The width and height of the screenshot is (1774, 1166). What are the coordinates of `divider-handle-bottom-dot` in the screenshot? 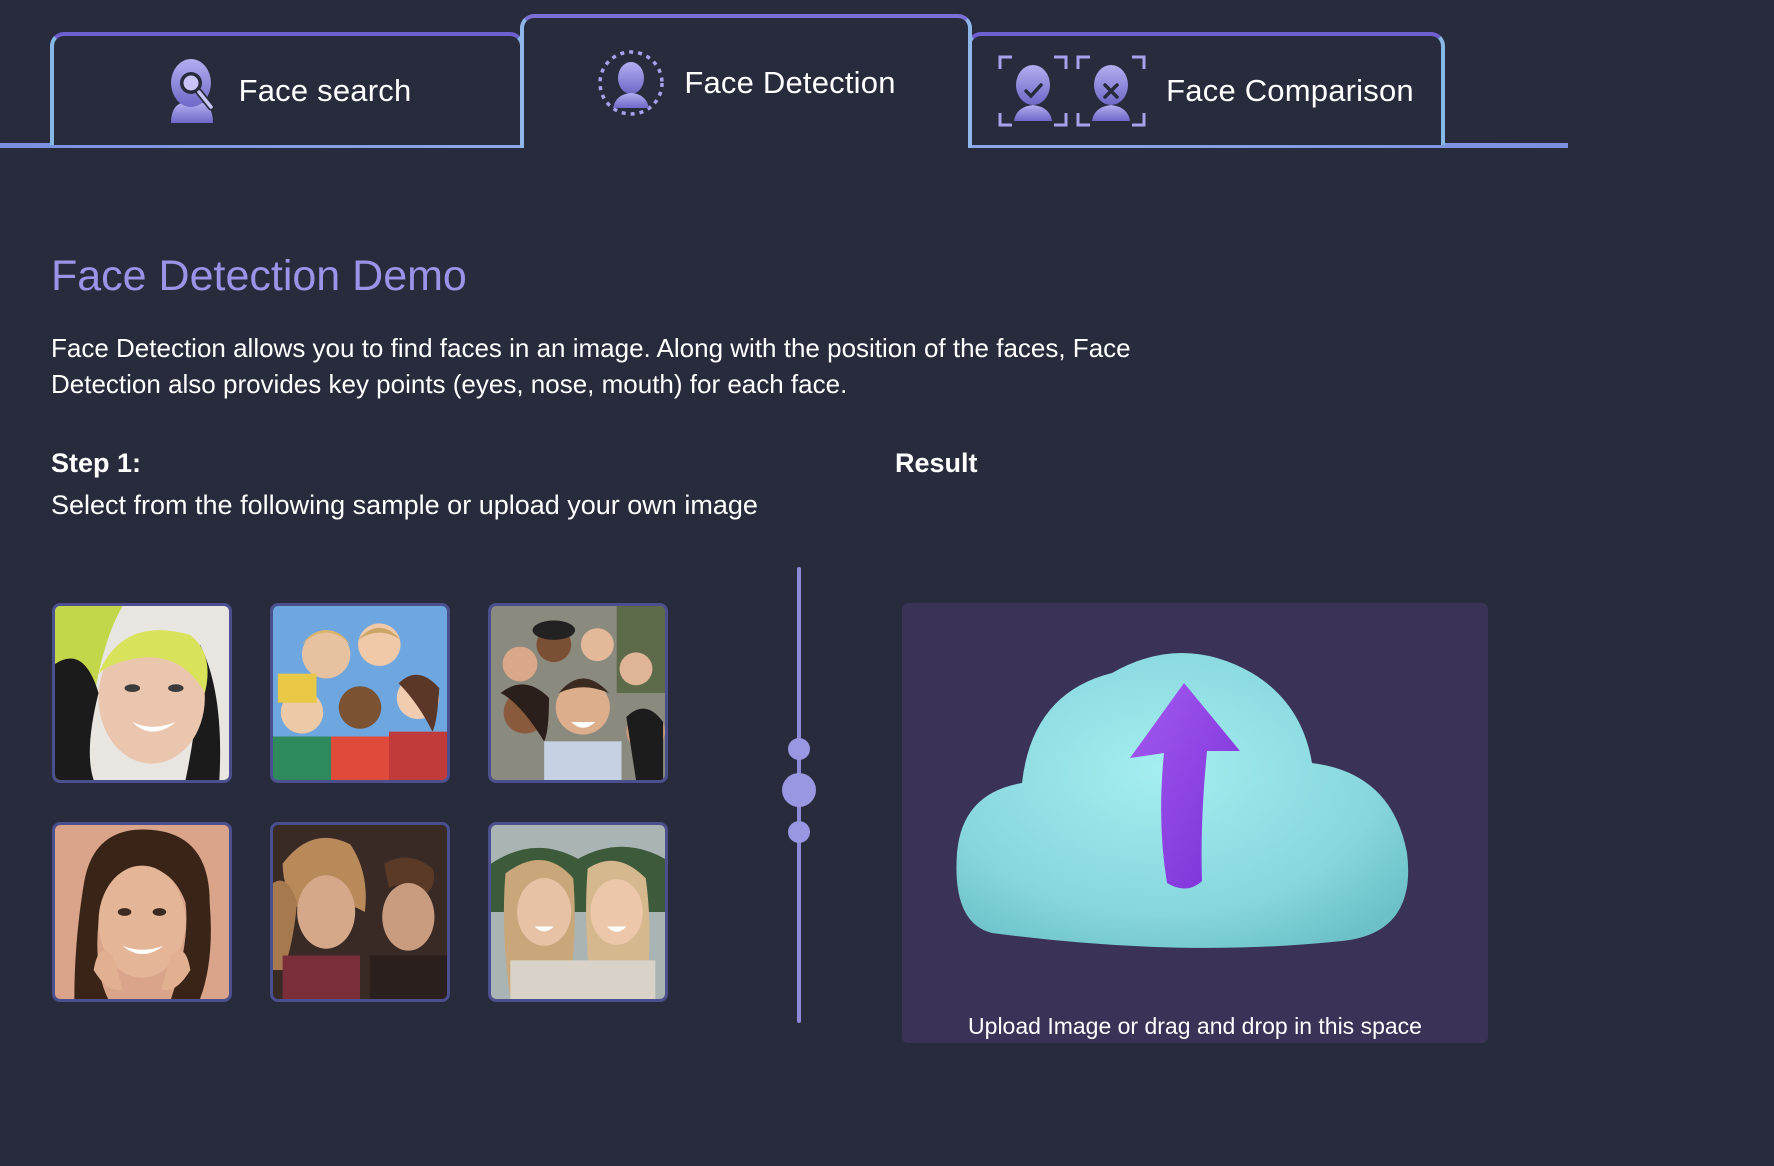 It's located at (799, 832).